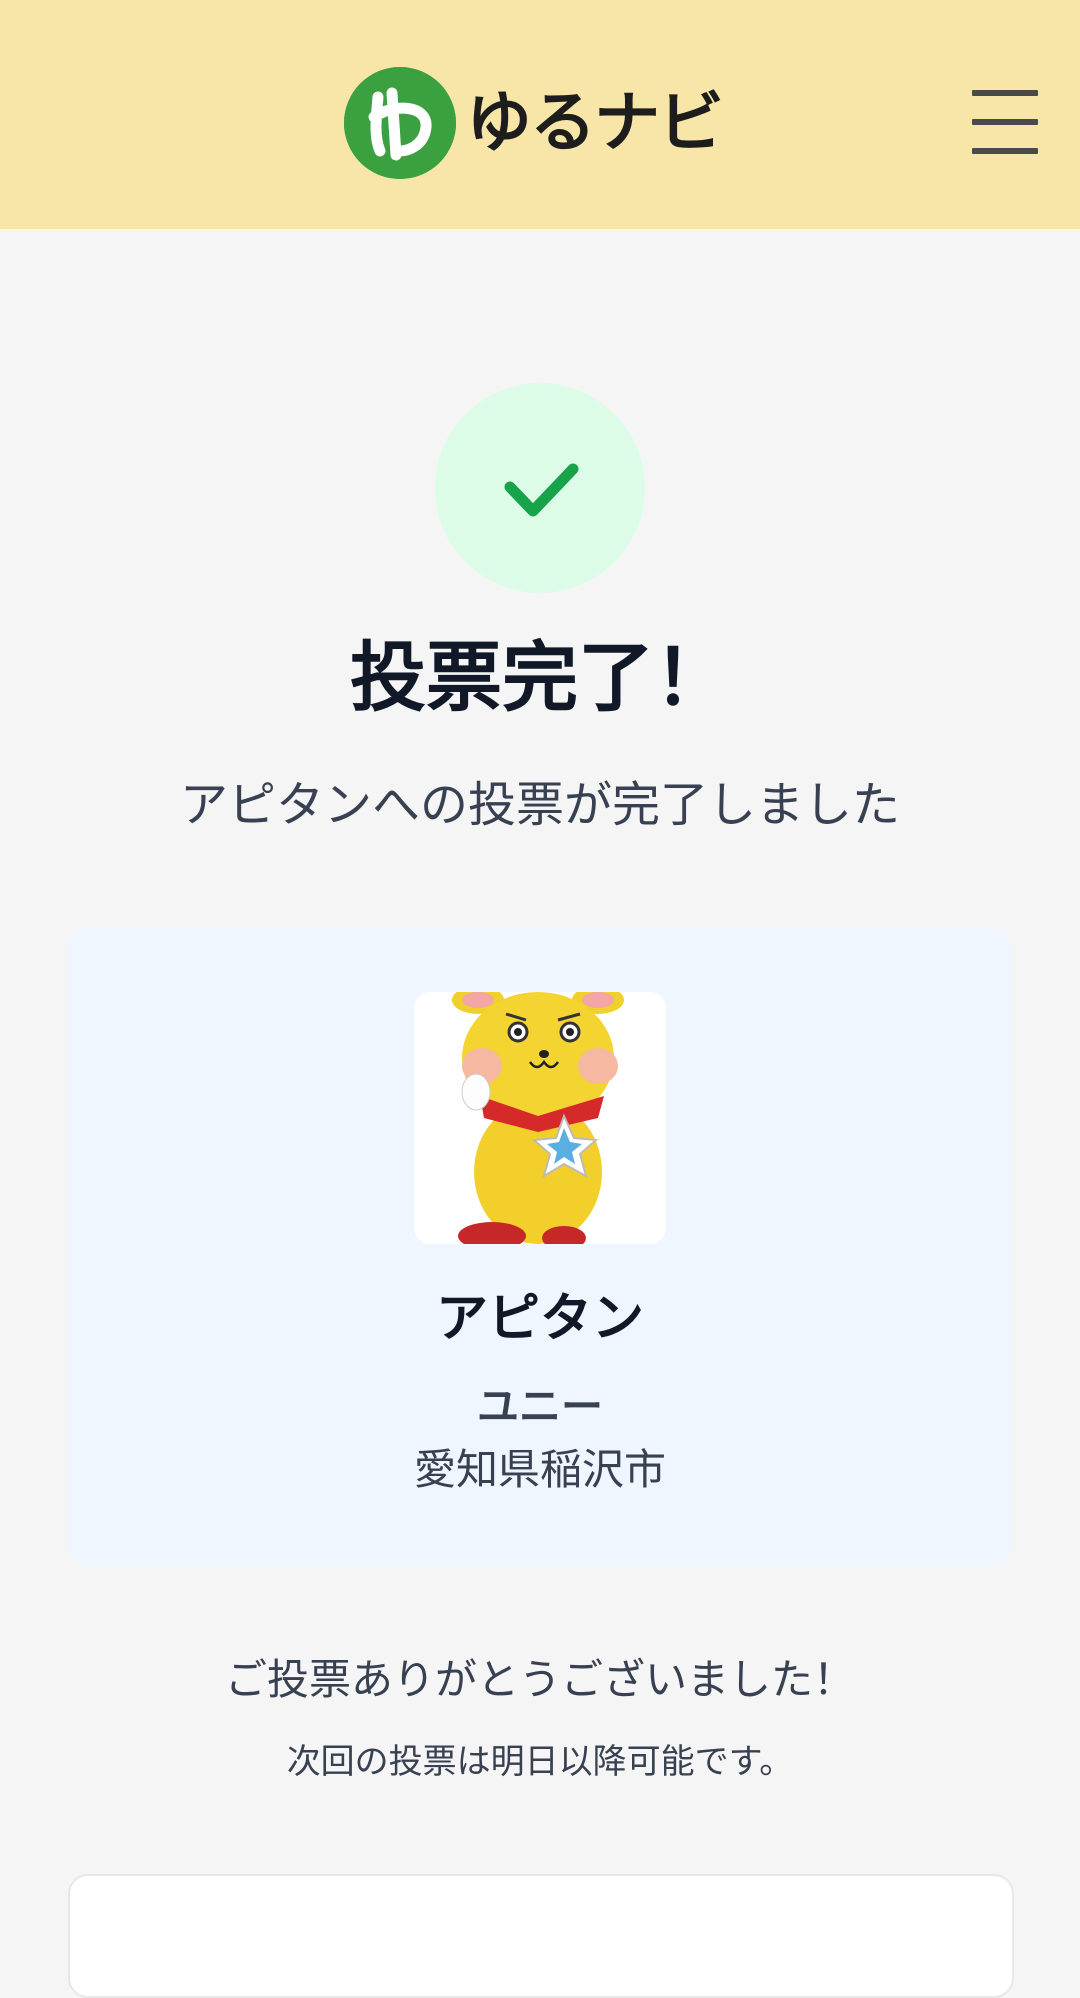  Describe the element at coordinates (1005, 122) in the screenshot. I see `hamburger-menu-icon` at that location.